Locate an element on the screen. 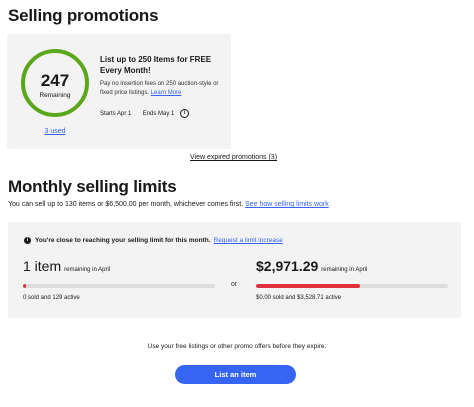 This screenshot has height=407, width=474. end-date: Ends May 1 is located at coordinates (158, 113).